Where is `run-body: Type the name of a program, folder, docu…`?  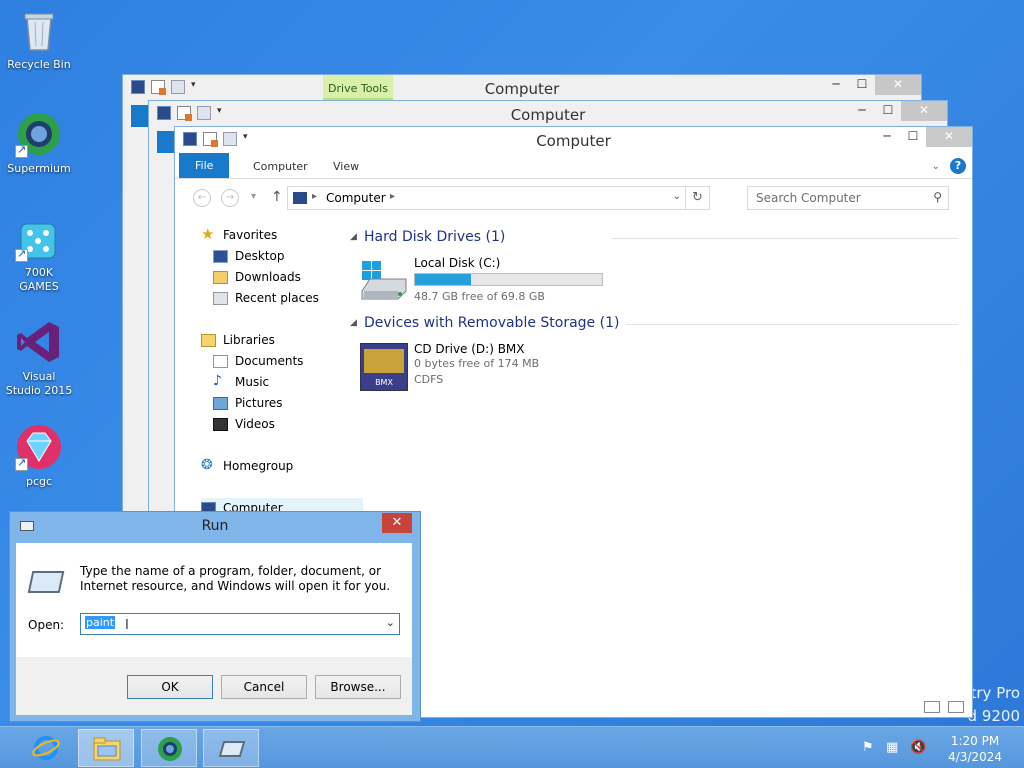
run-body: Type the name of a program, folder, docu… is located at coordinates (214, 600).